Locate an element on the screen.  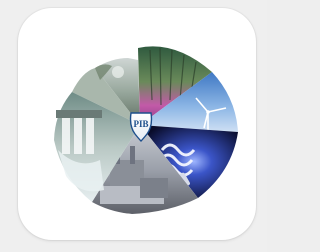
pib-logo-text: PIB is located at coordinates (140, 124).